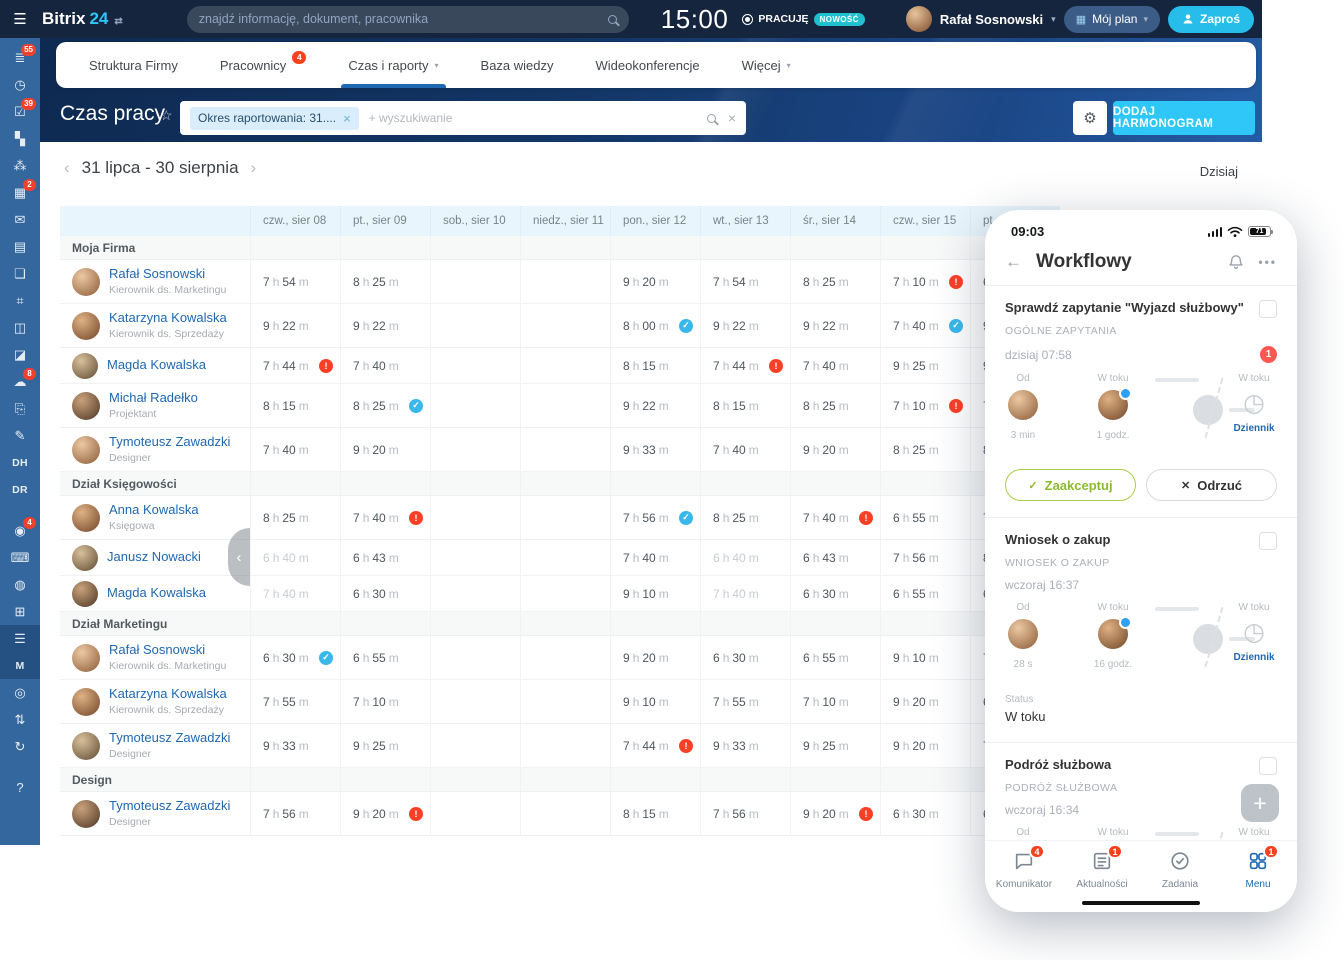  I want to click on sidebar-item-messenger: ◍, so click(20, 584).